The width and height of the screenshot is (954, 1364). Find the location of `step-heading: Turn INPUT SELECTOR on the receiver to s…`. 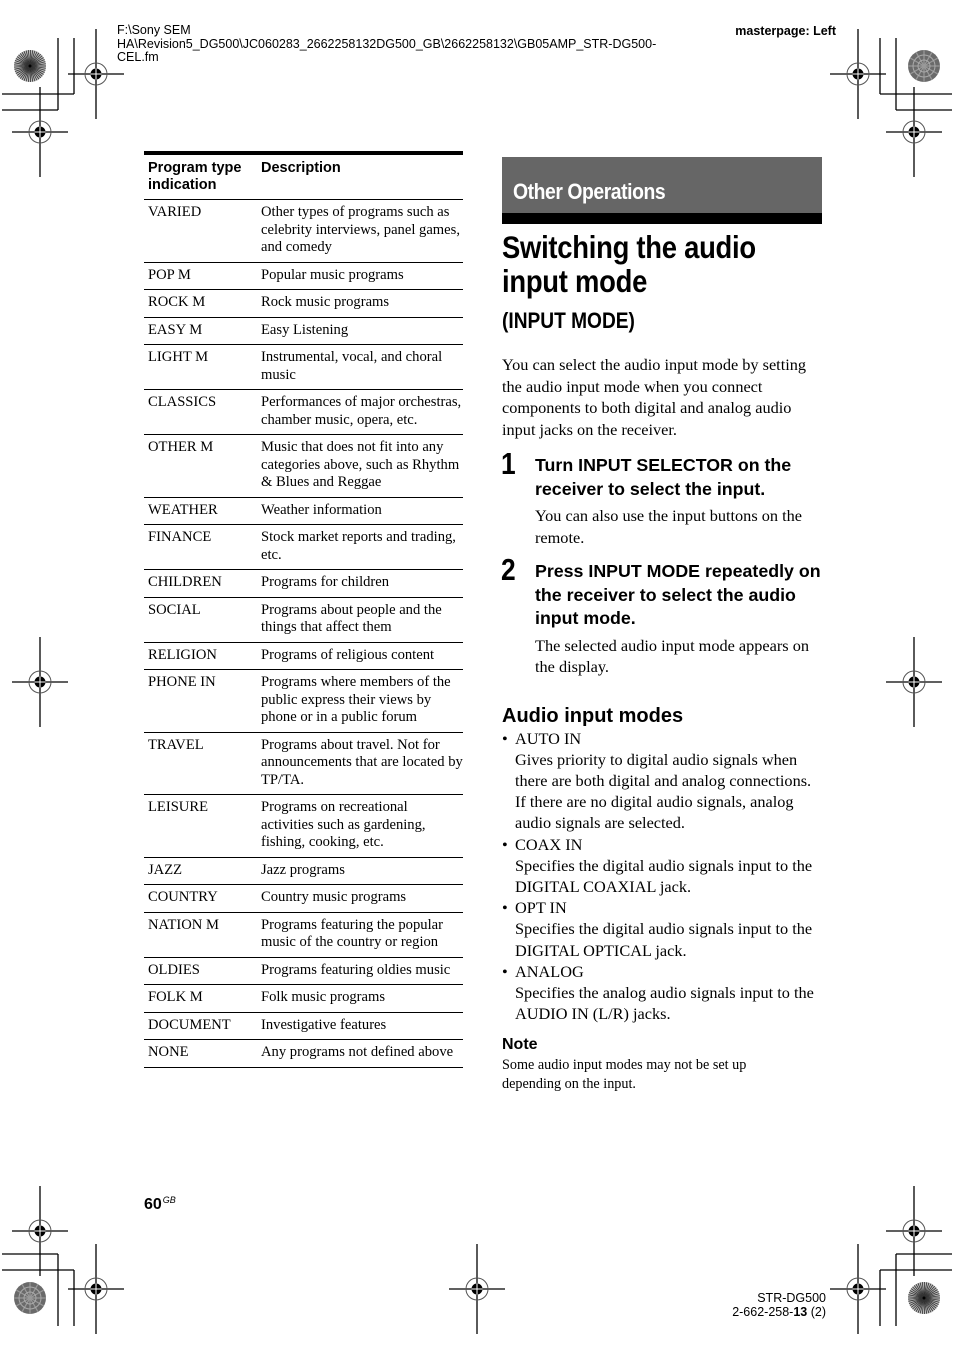

step-heading: Turn INPUT SELECTOR on the receiver to s… is located at coordinates (663, 477).